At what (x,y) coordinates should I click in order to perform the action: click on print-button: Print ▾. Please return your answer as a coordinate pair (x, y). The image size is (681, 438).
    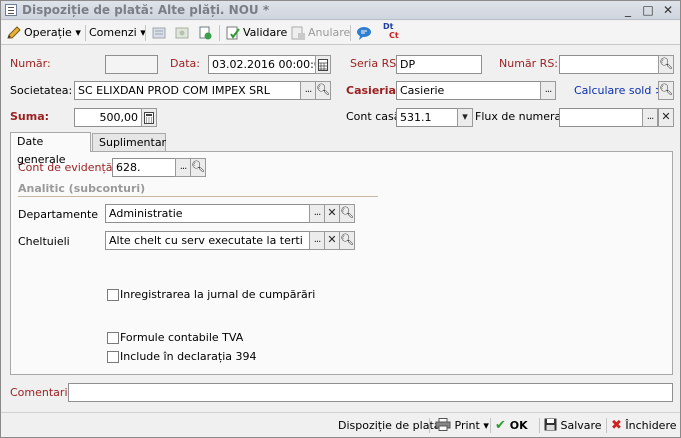
    Looking at the image, I should click on (462, 426).